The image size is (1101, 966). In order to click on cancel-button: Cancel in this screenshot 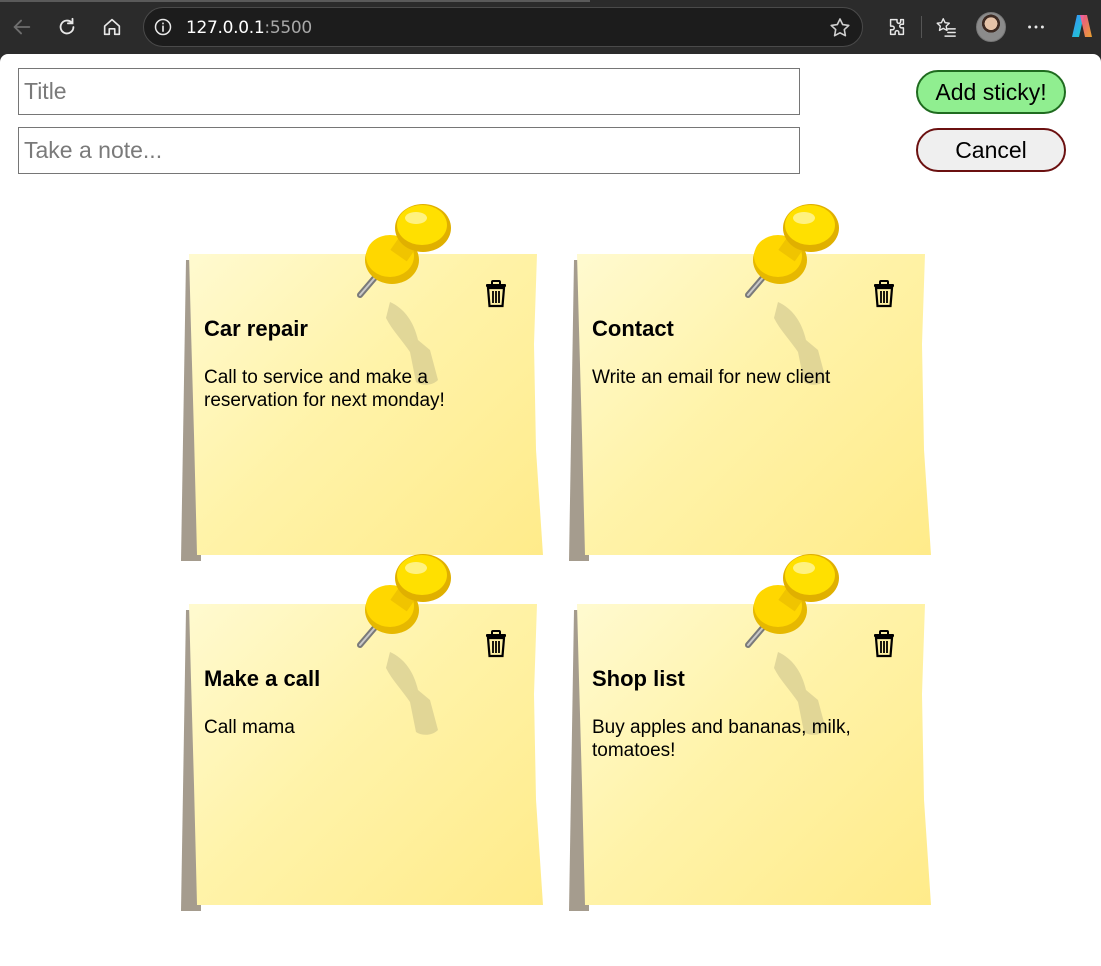, I will do `click(991, 150)`.